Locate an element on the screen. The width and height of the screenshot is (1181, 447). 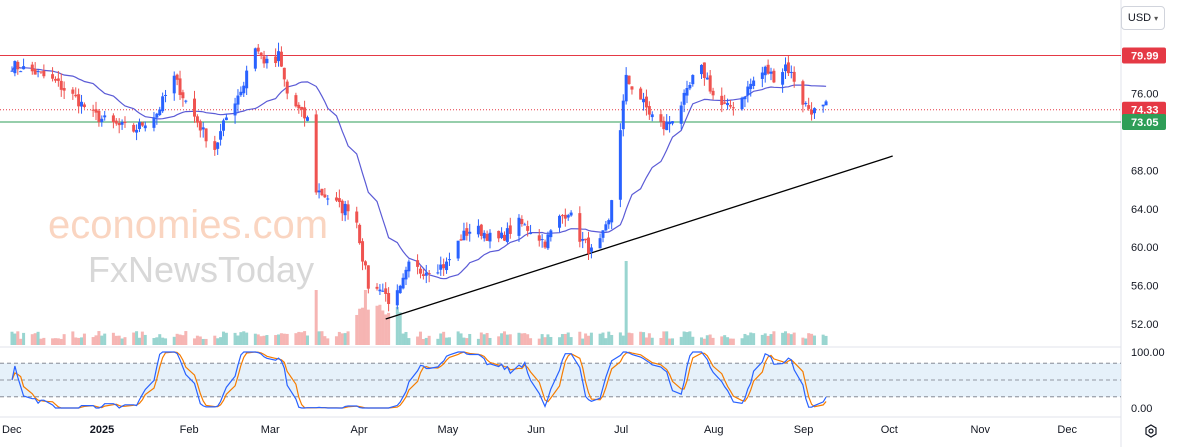
currency-selector: USD ▾ is located at coordinates (1143, 18).